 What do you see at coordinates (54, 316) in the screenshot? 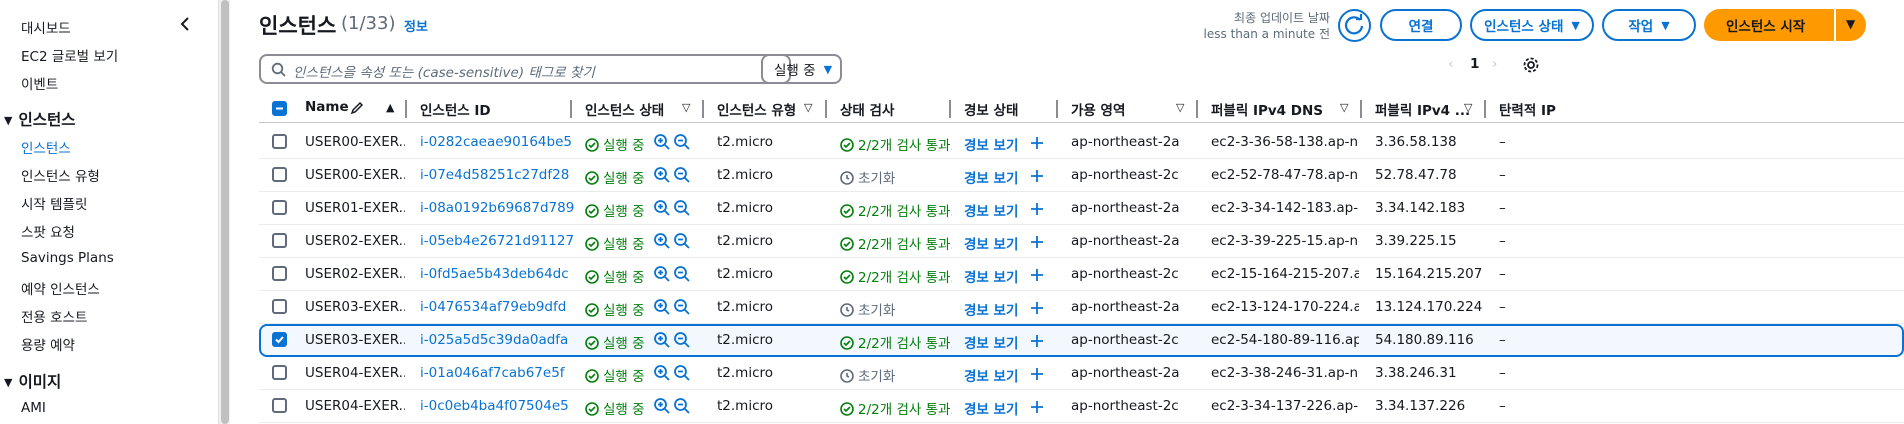
I see `sidebar-item-dedicated-hosts: 전용 호스트` at bounding box center [54, 316].